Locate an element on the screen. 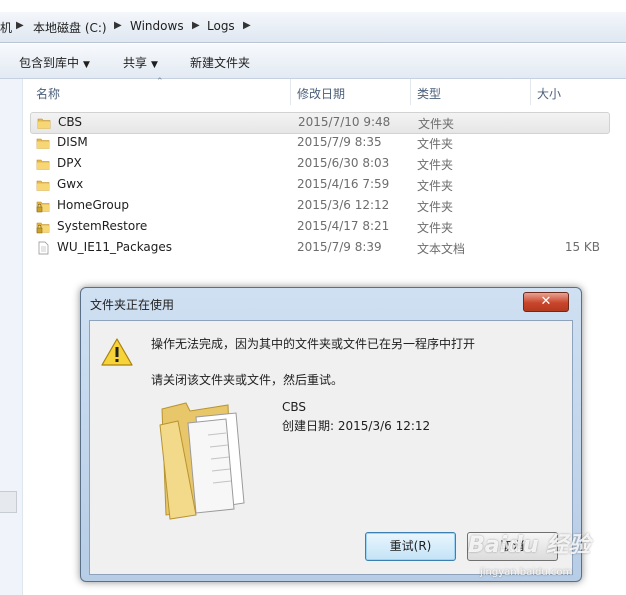 This screenshot has width=626, height=595. file-name: DISM is located at coordinates (72, 142).